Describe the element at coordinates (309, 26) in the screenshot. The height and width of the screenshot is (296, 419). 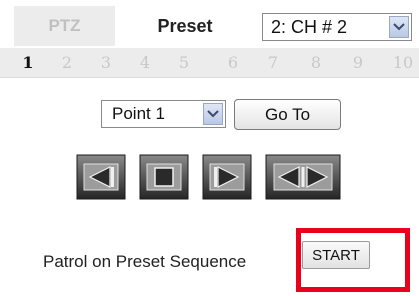
I see `channel-select-value: 2: CH # 2` at that location.